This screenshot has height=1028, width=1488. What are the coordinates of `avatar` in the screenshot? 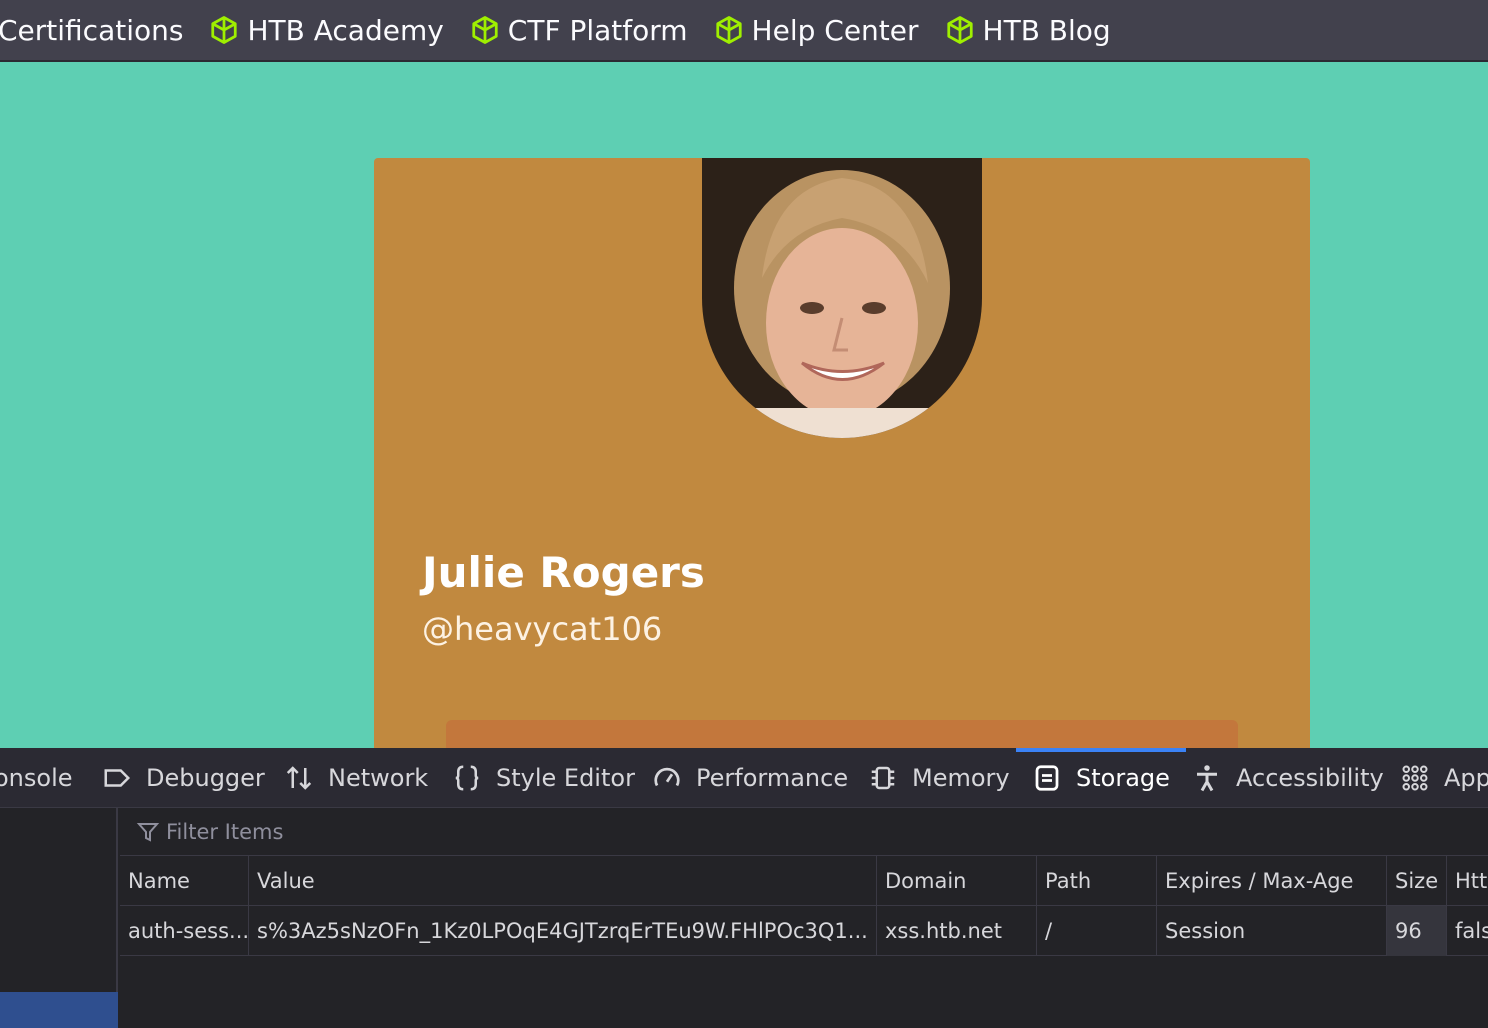 It's located at (842, 298).